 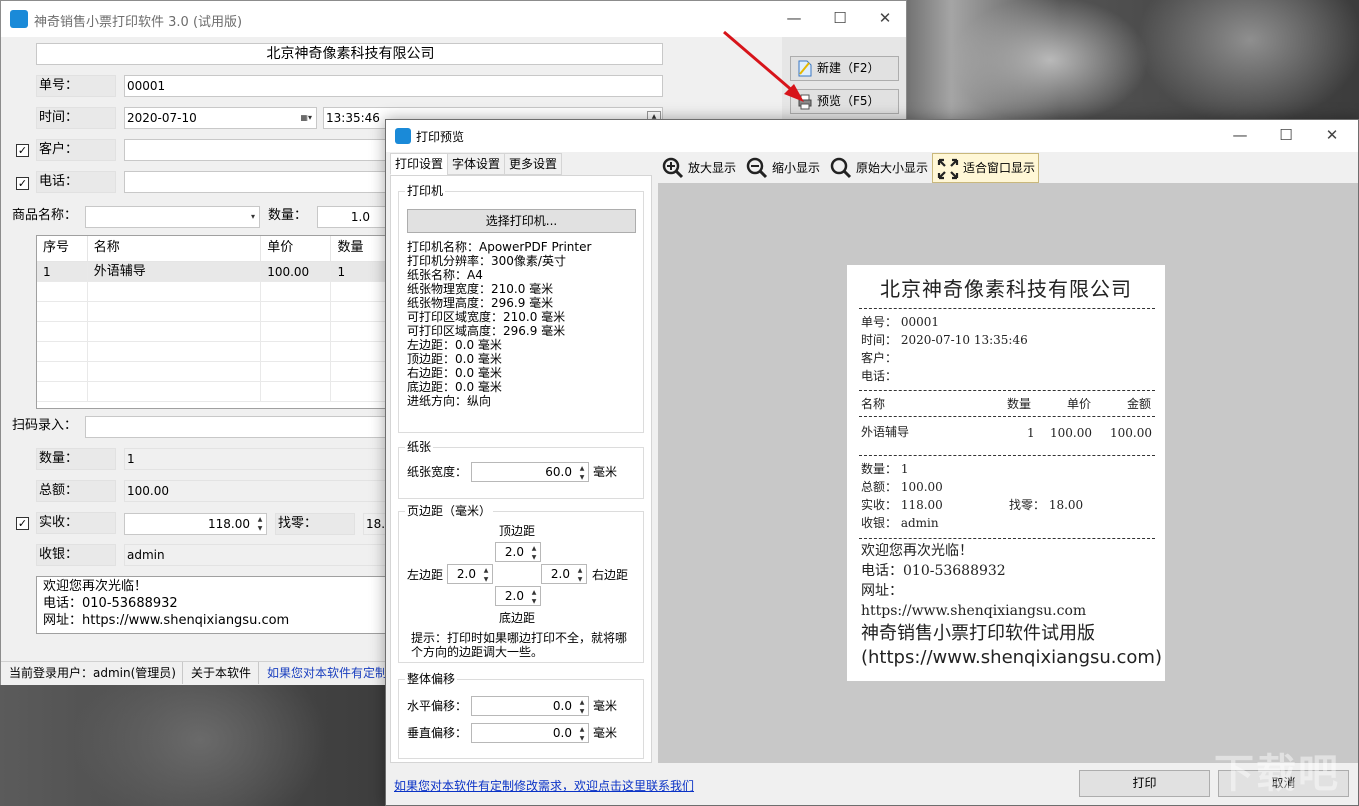 I want to click on preview-maximize-button: ☐, so click(x=1286, y=136).